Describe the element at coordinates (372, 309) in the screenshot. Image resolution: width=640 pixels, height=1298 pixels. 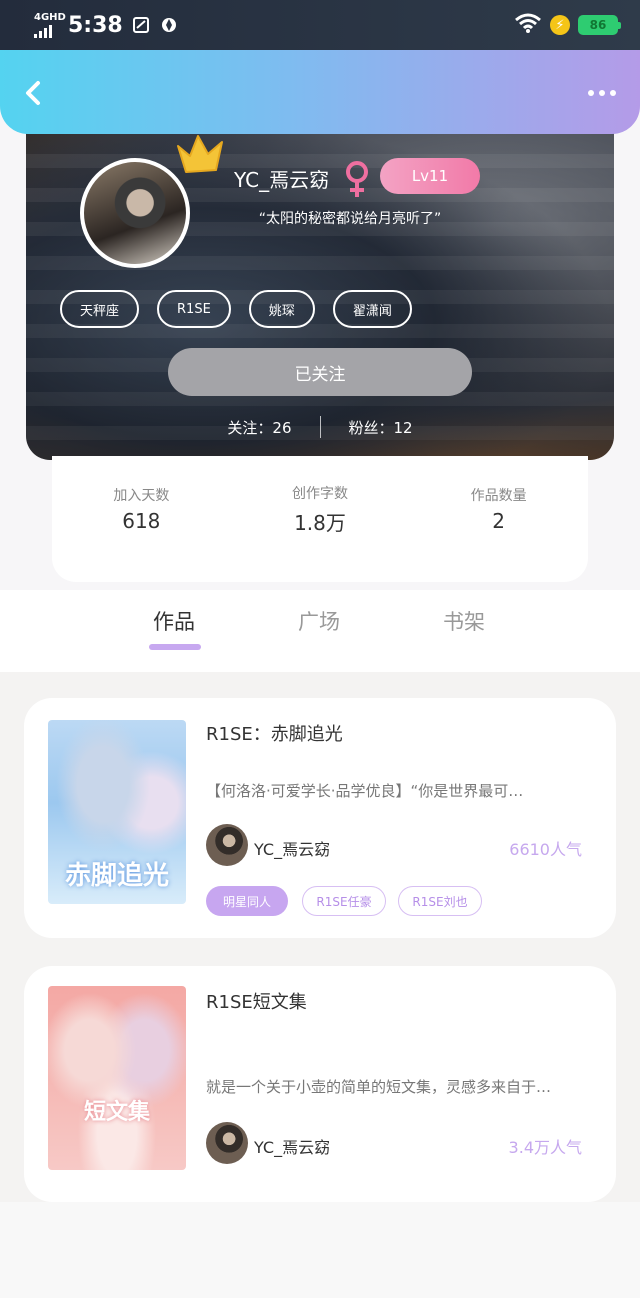
I see `profile-tag: 翟潇闻` at that location.